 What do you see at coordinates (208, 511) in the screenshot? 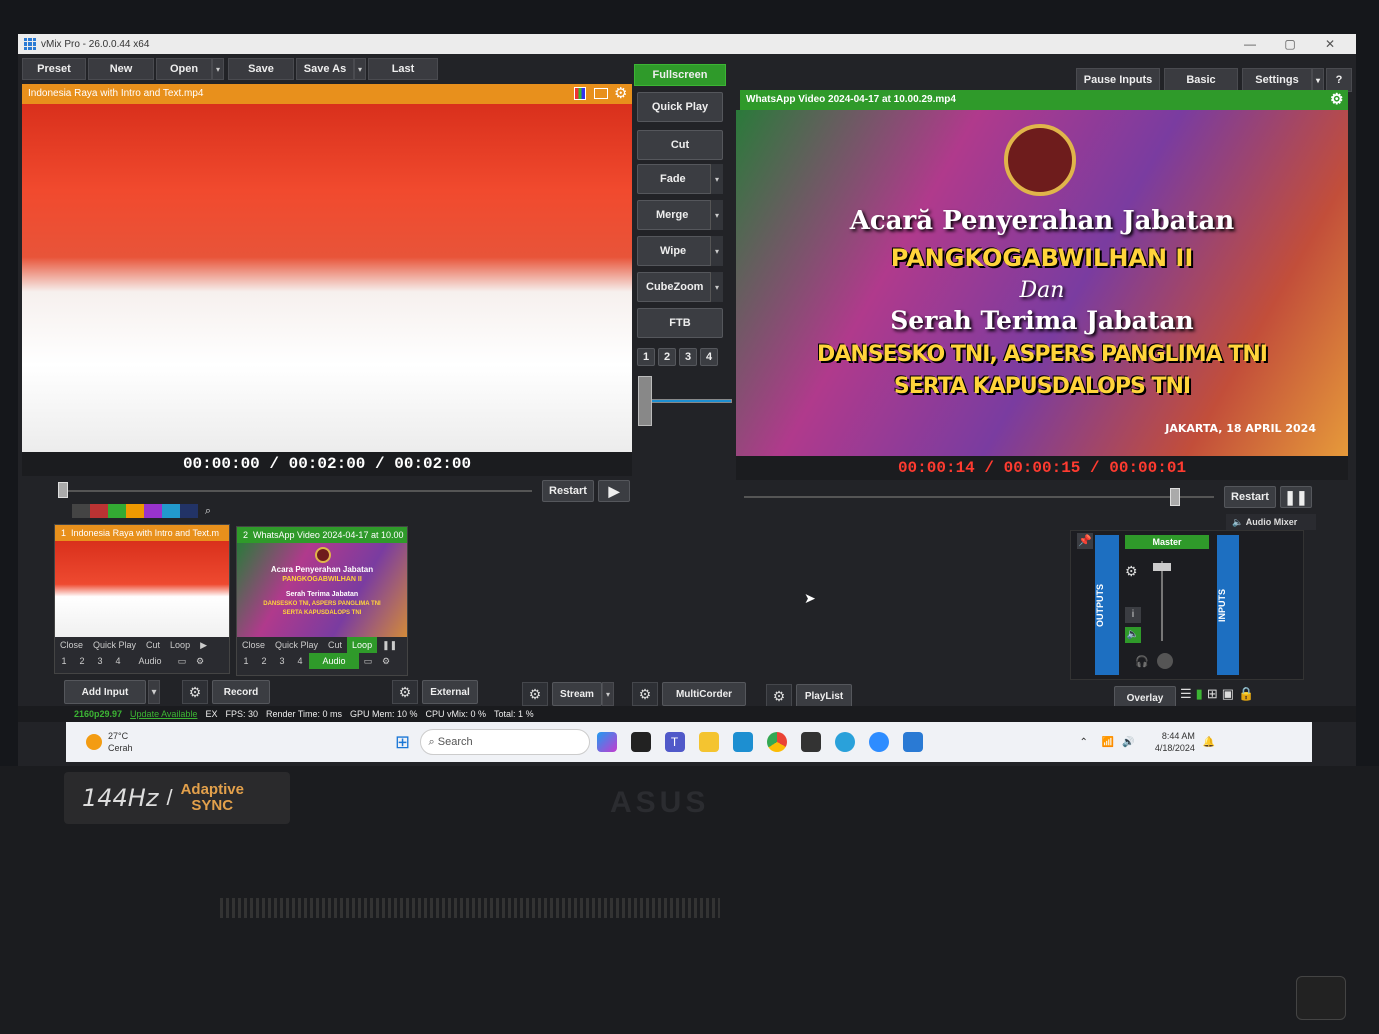
I see `search-icon: ⌕` at bounding box center [208, 511].